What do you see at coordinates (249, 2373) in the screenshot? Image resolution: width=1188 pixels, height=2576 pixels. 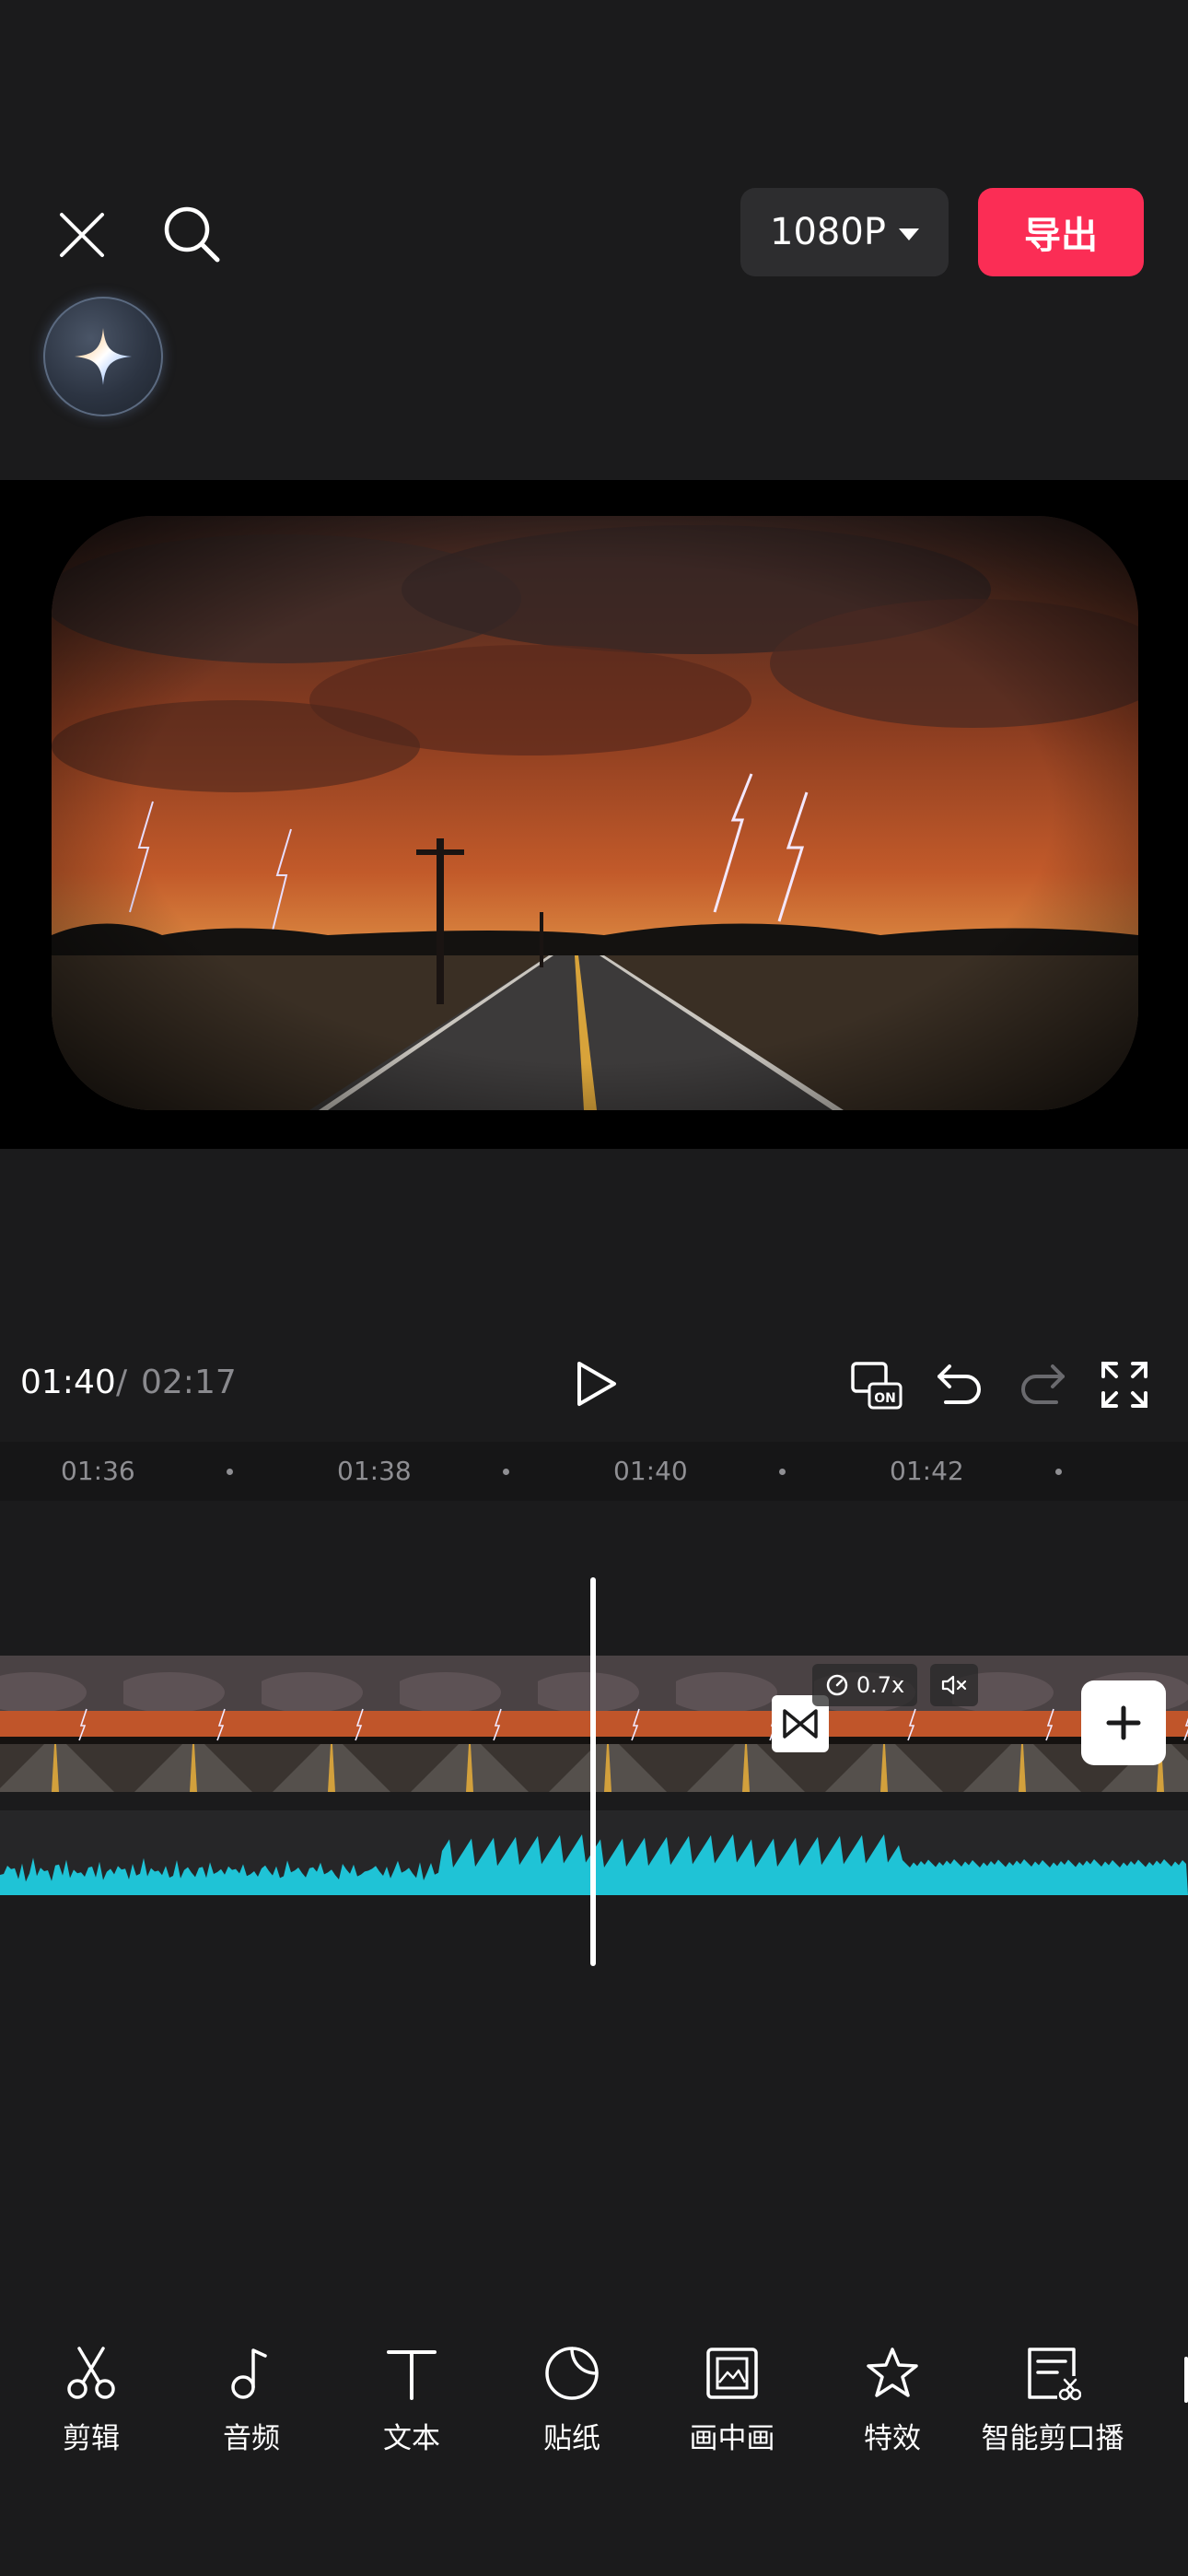 I see `music-note-icon` at bounding box center [249, 2373].